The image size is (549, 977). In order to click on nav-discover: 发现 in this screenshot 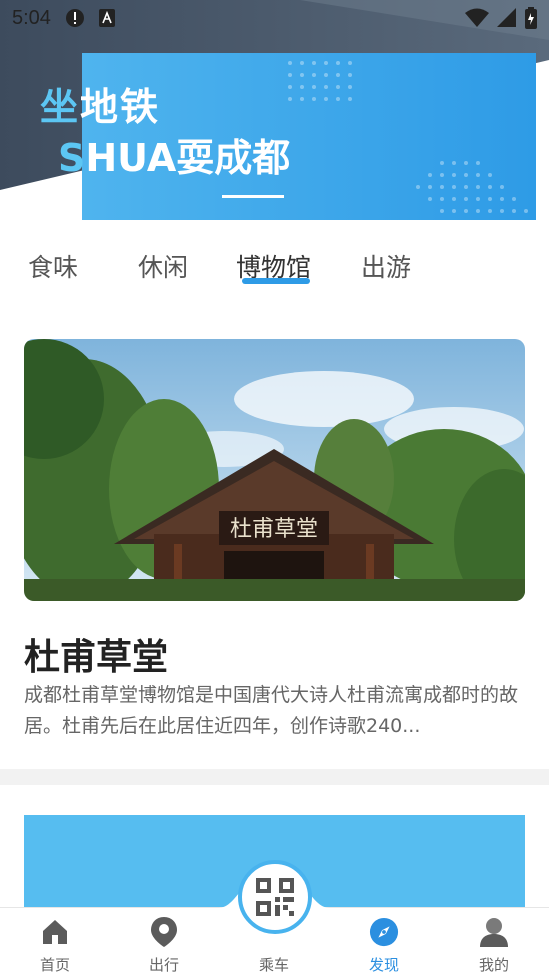, I will do `click(384, 942)`.